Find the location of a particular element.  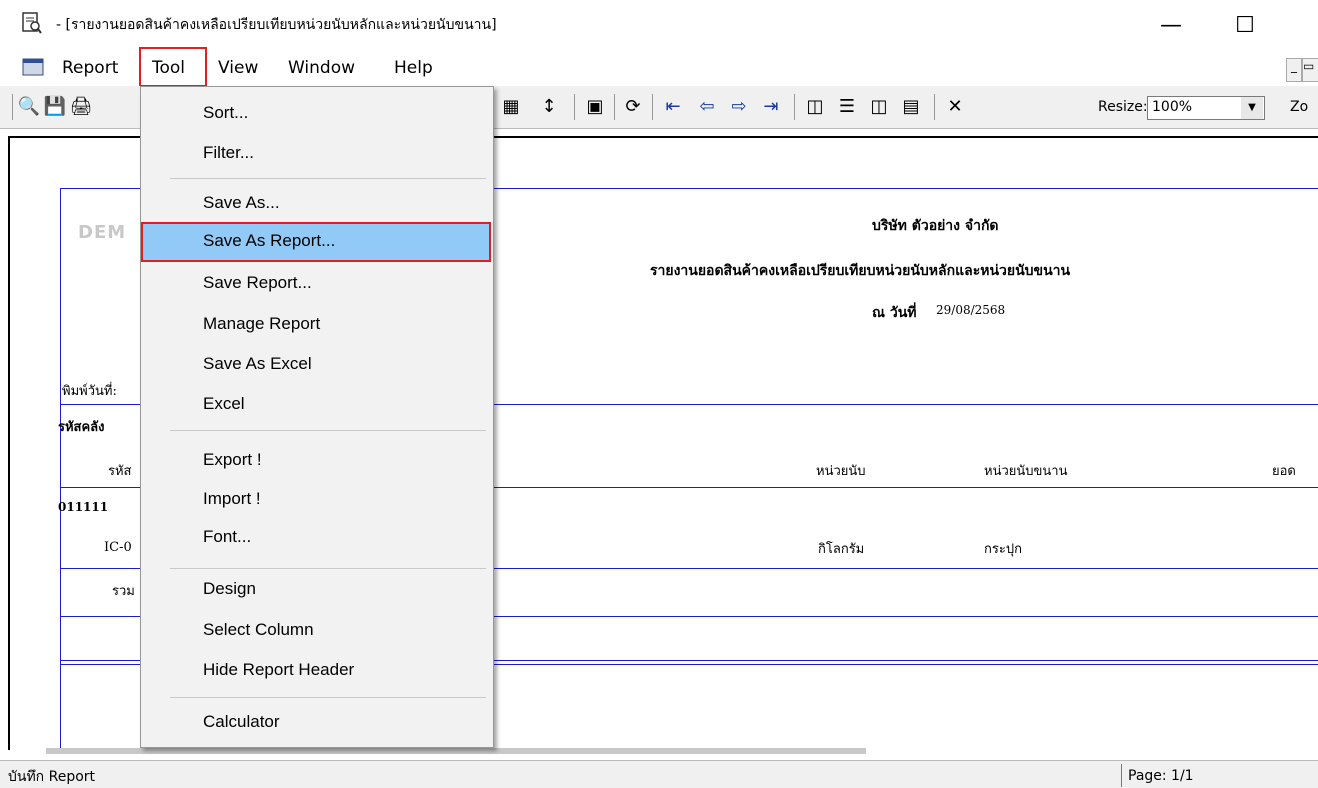

column-unit: หน่วยนับ is located at coordinates (841, 471).